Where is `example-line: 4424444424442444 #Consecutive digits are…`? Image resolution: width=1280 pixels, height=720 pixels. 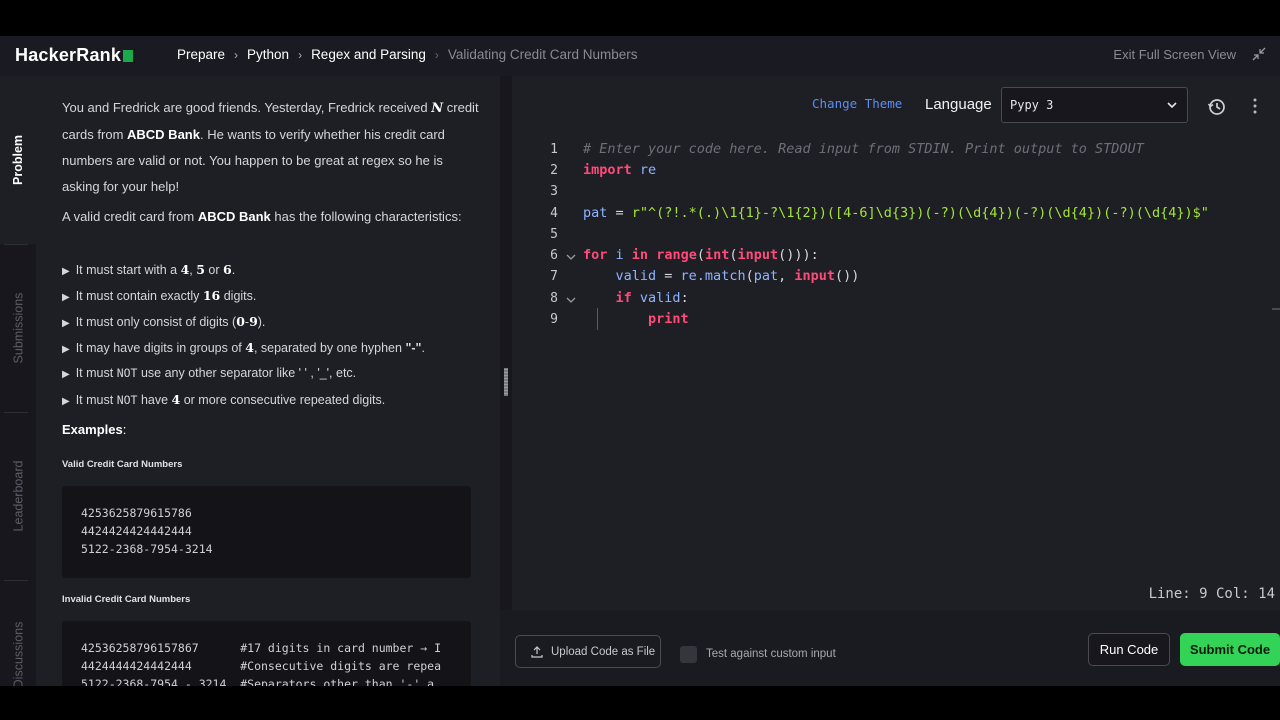 example-line: 4424444424442444 #Consecutive digits are… is located at coordinates (261, 666).